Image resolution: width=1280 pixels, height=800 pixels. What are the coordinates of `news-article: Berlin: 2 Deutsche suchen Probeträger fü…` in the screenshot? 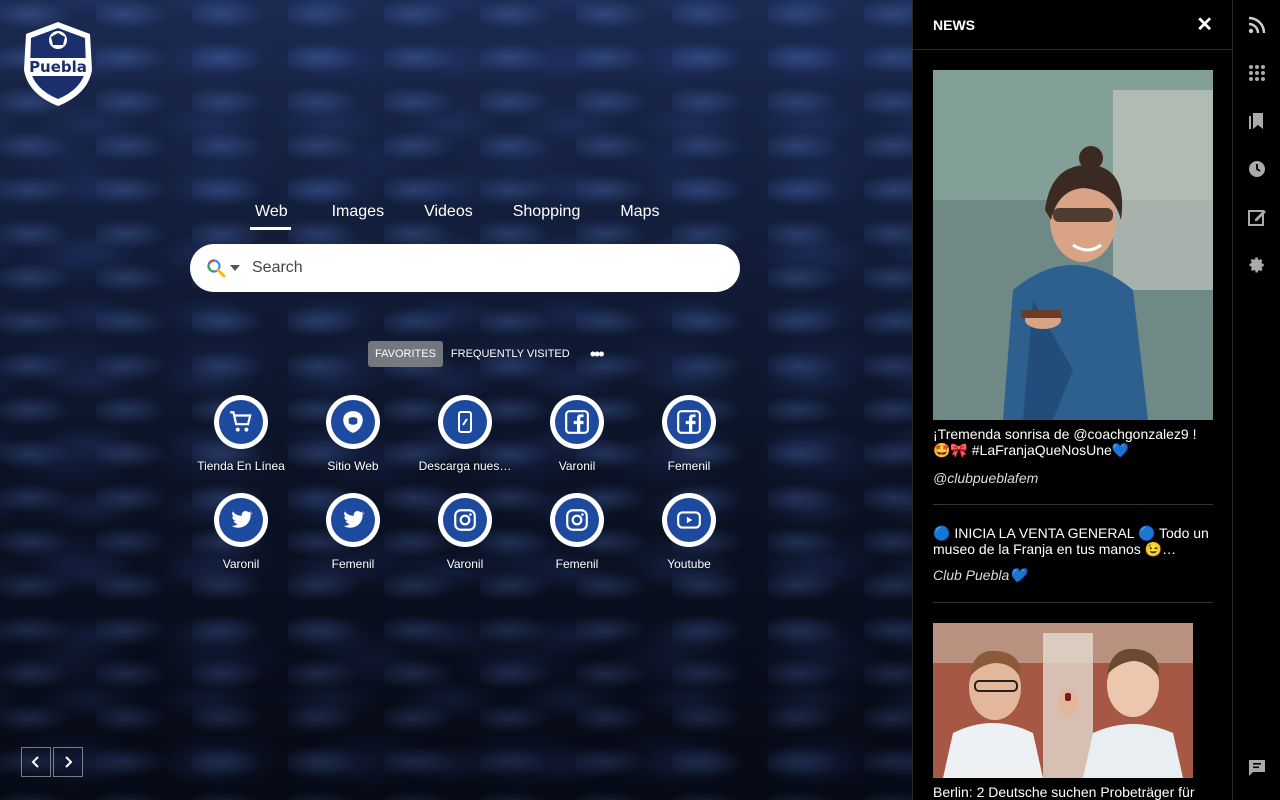 It's located at (1073, 701).